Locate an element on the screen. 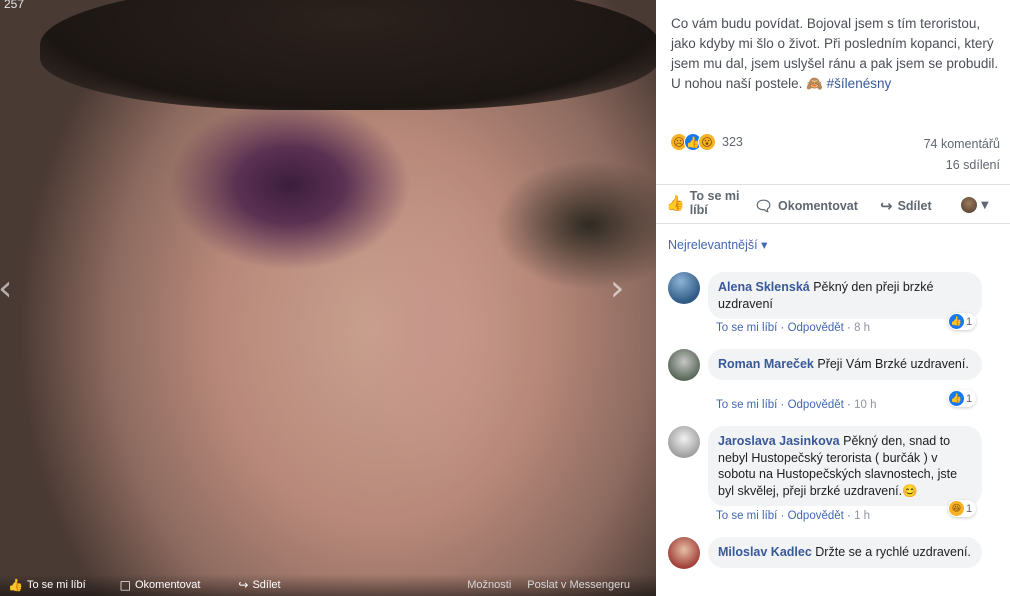  comment-icon: 🗨 is located at coordinates (764, 206).